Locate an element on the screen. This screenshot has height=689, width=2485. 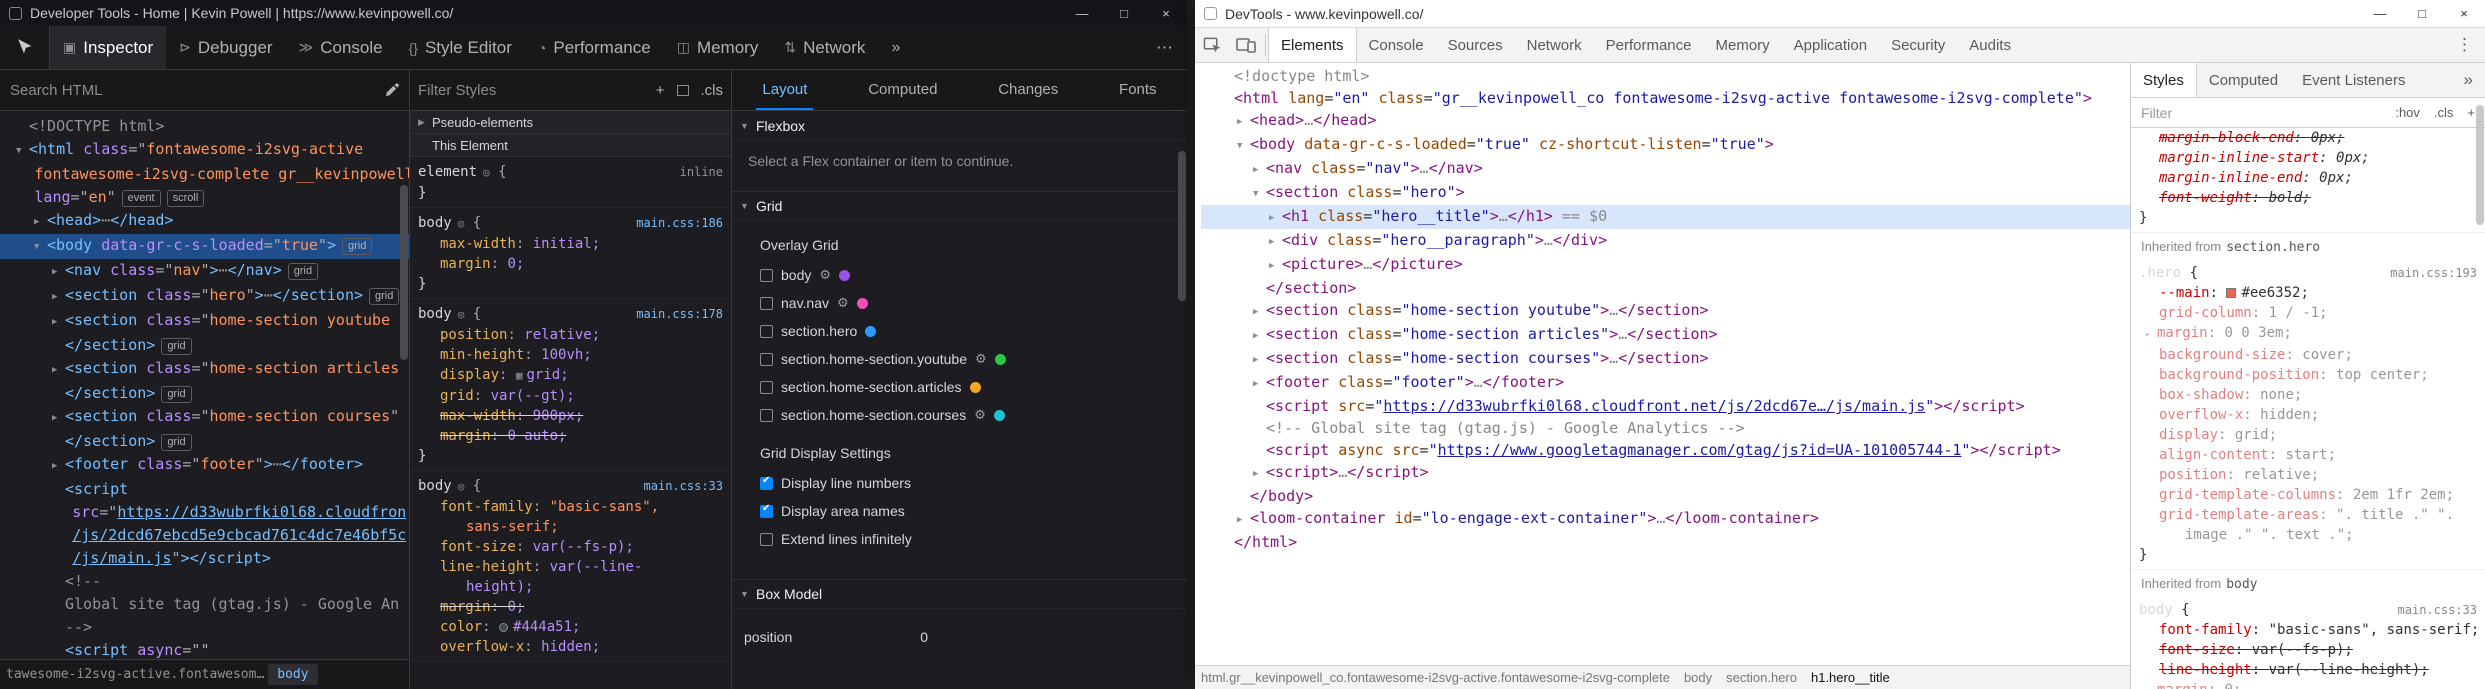
grid-overlay-row: section.home-section.youtube ⚙ is located at coordinates (959, 359).